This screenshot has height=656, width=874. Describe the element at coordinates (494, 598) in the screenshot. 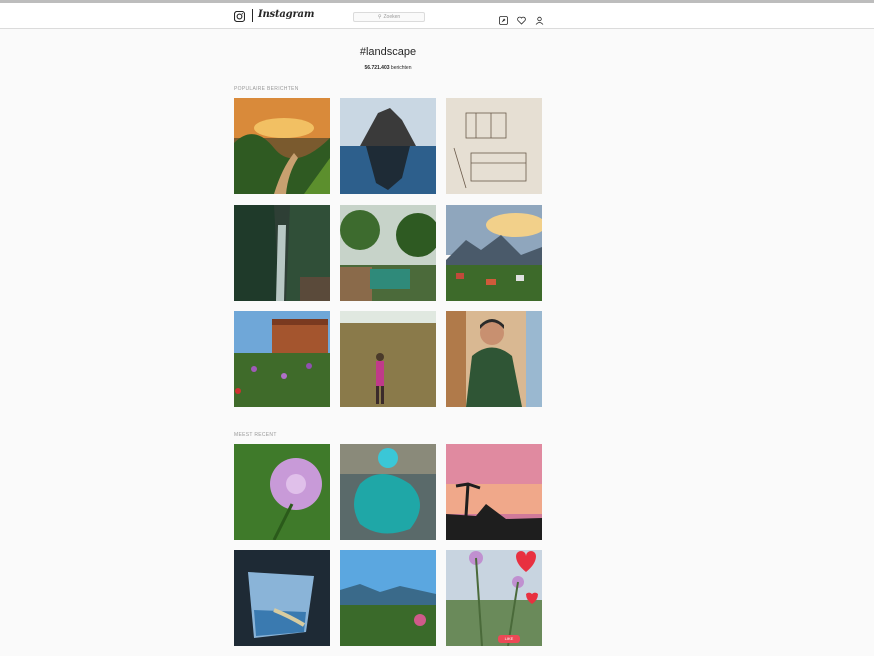

I see `recent-post-6: LIKE` at that location.